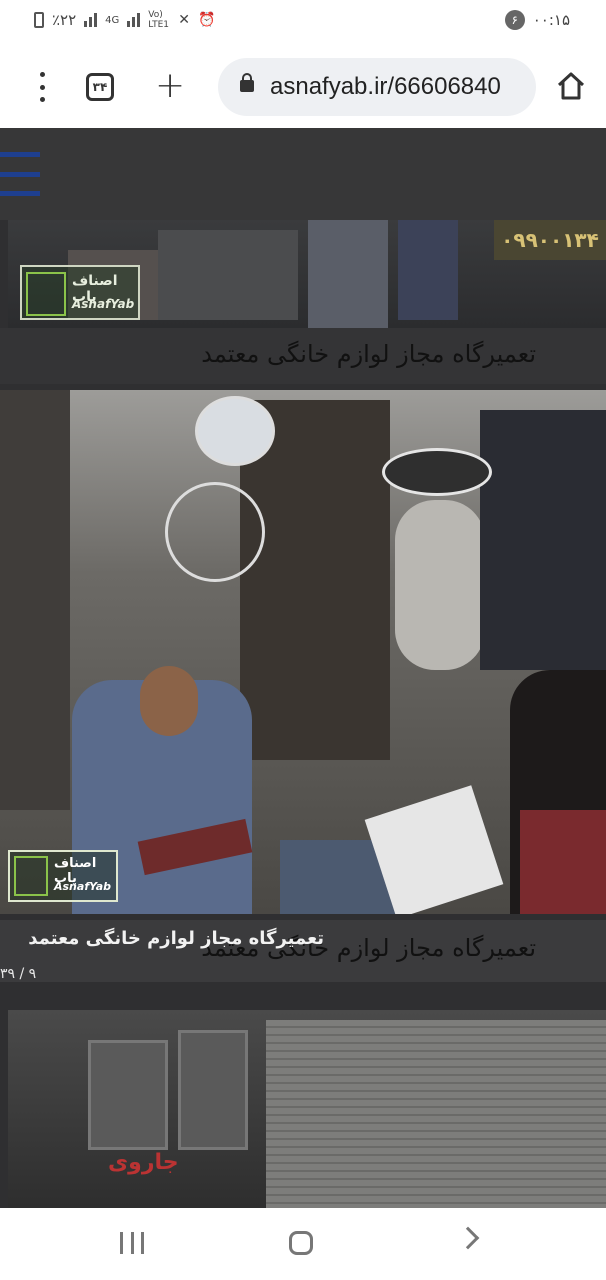 The image size is (606, 1280). What do you see at coordinates (18, 974) in the screenshot?
I see `slide-counter: ۳۹ / ۹` at bounding box center [18, 974].